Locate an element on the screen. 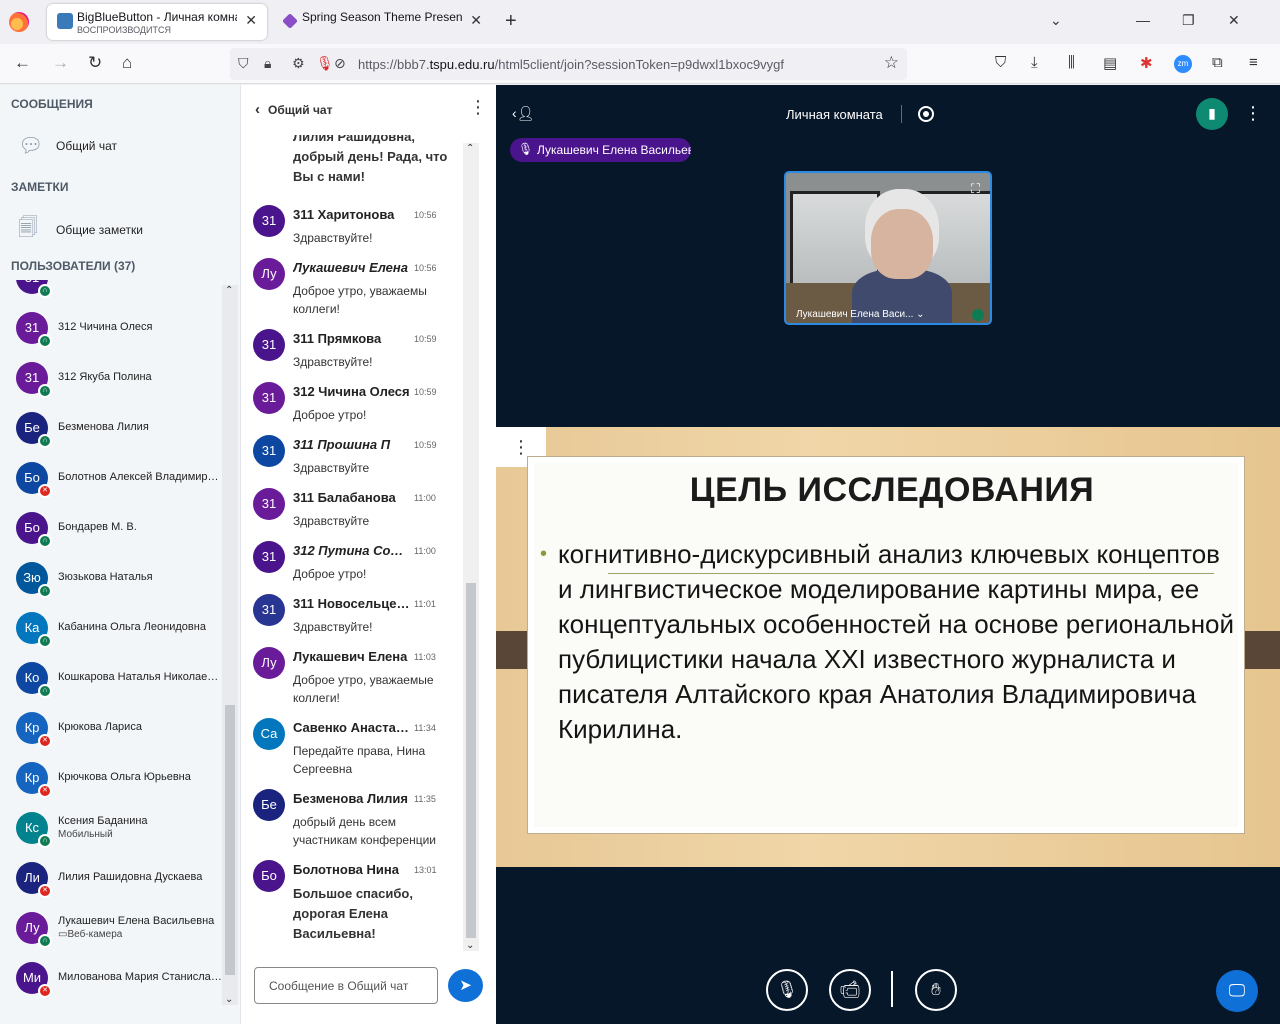 Image resolution: width=1280 pixels, height=1024 pixels. extensions-icon: ⧉ is located at coordinates (1217, 62).